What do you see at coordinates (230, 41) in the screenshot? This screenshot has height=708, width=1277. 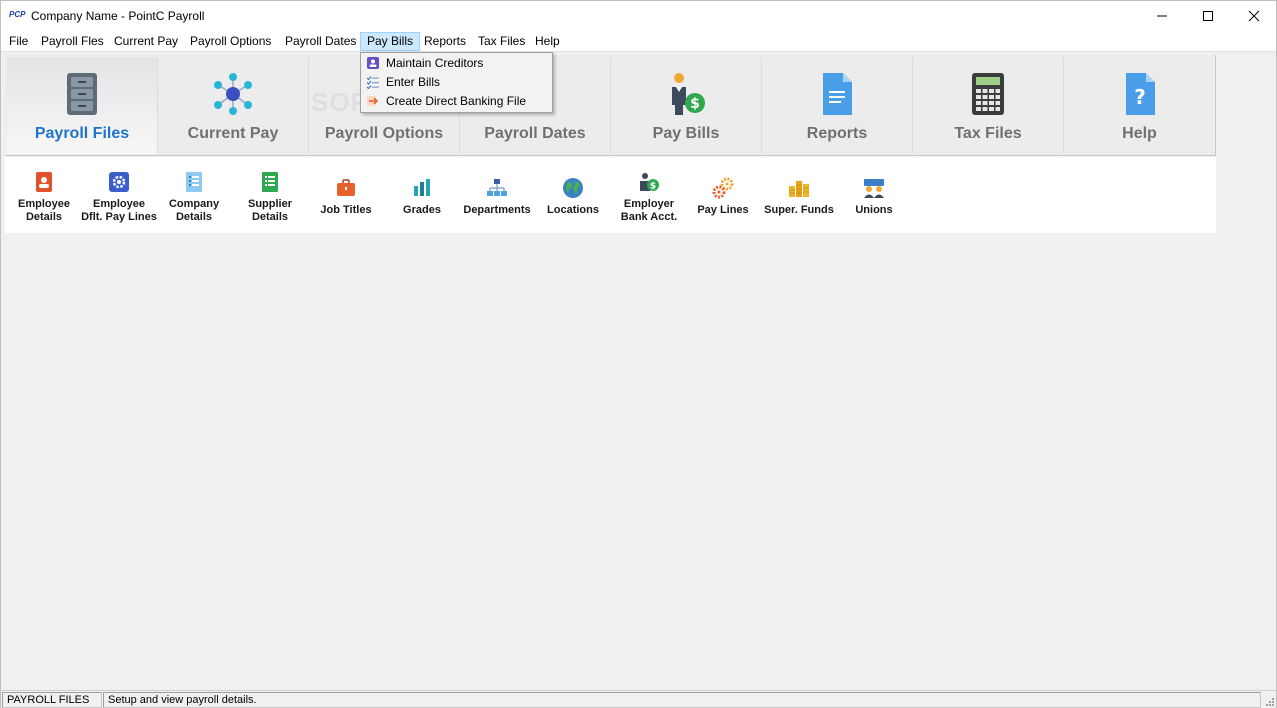 I see `menu-payroll-options: Payroll Options` at bounding box center [230, 41].